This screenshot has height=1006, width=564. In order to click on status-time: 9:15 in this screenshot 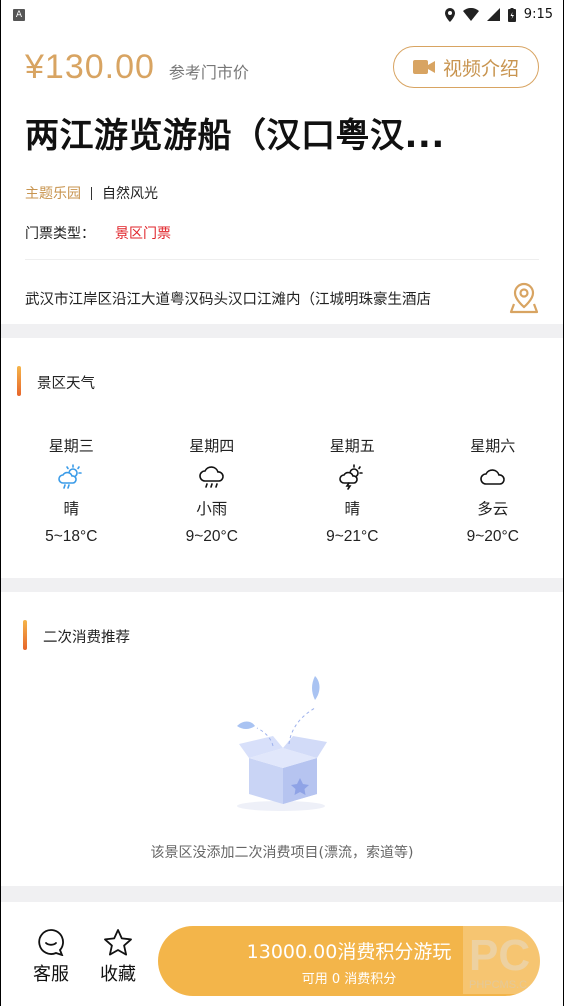, I will do `click(538, 14)`.